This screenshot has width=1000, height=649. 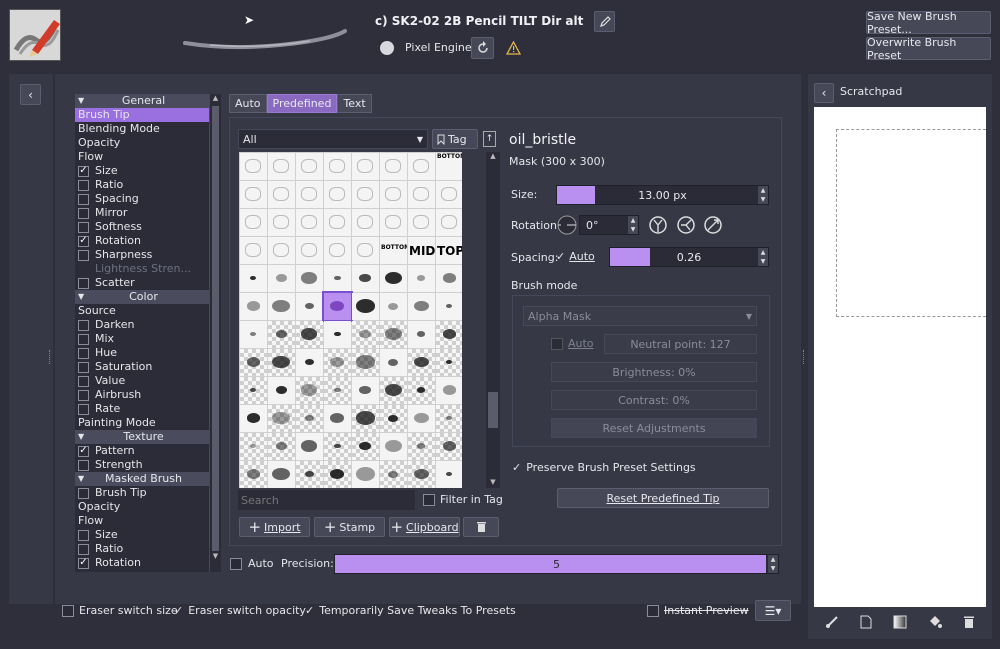 I want to click on reload-engine-button, so click(x=482, y=48).